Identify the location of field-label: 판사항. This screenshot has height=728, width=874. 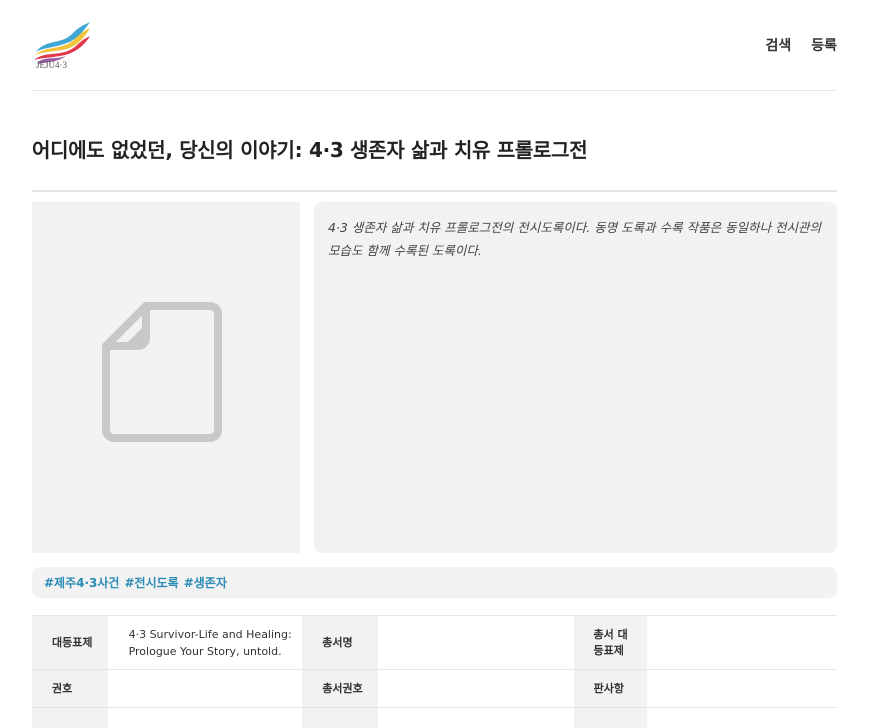
(610, 688).